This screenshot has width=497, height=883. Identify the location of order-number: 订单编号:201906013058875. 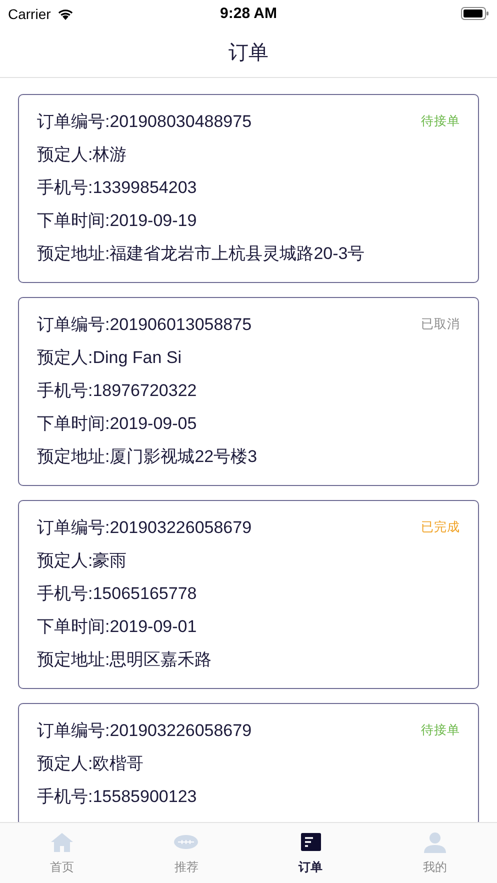
(144, 325).